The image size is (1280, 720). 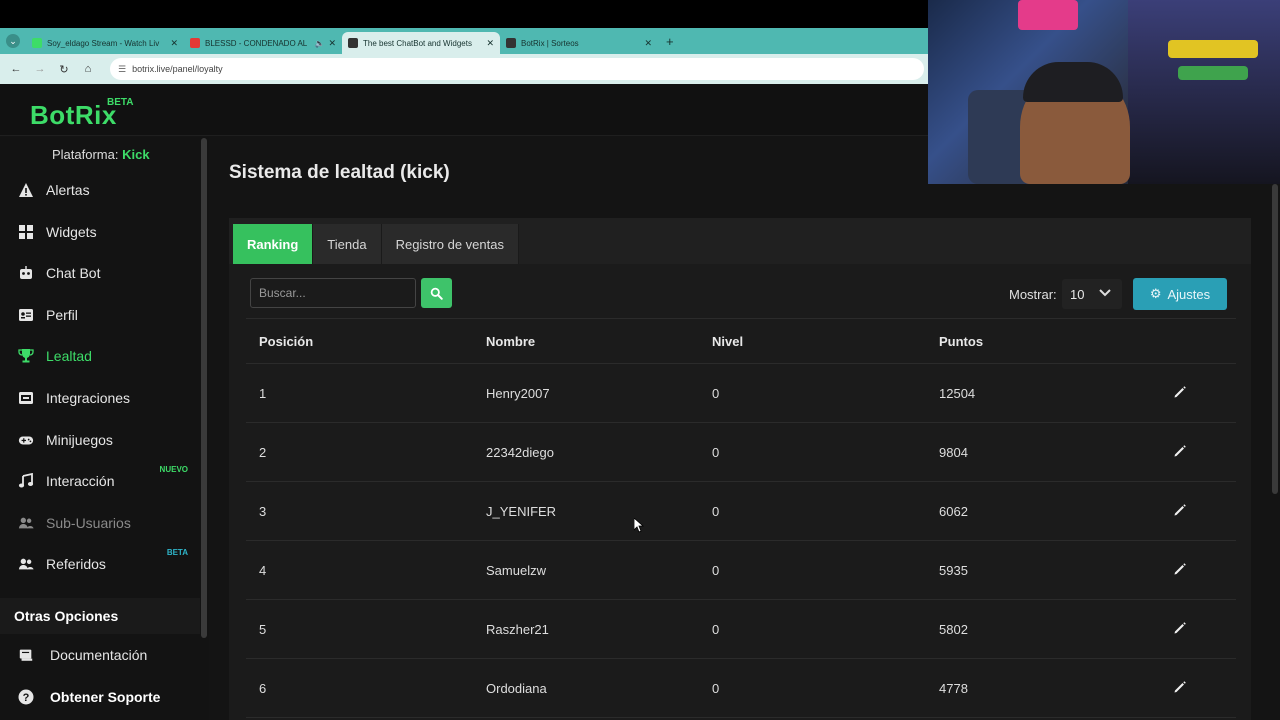 I want to click on sidebar-item-minijuegos: Minijuegos, so click(x=100, y=440).